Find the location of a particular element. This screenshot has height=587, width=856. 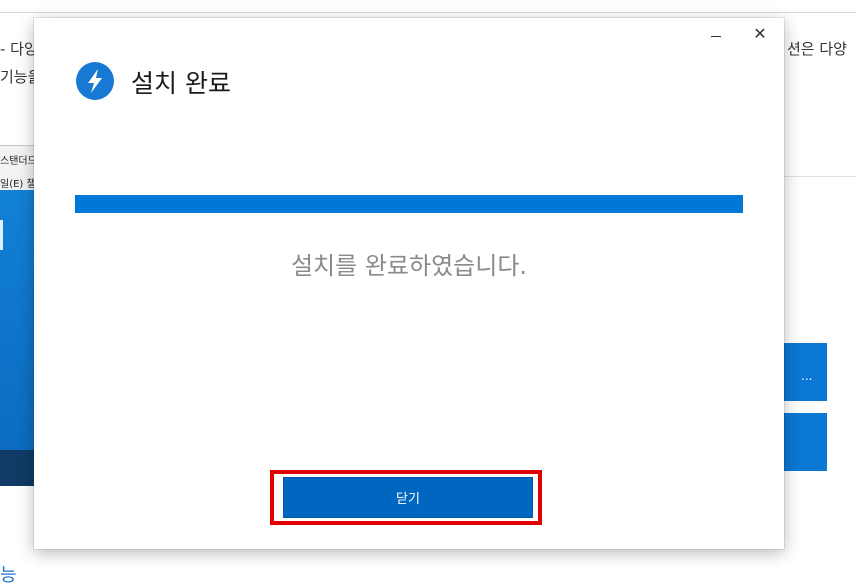

minimize-button is located at coordinates (716, 34).